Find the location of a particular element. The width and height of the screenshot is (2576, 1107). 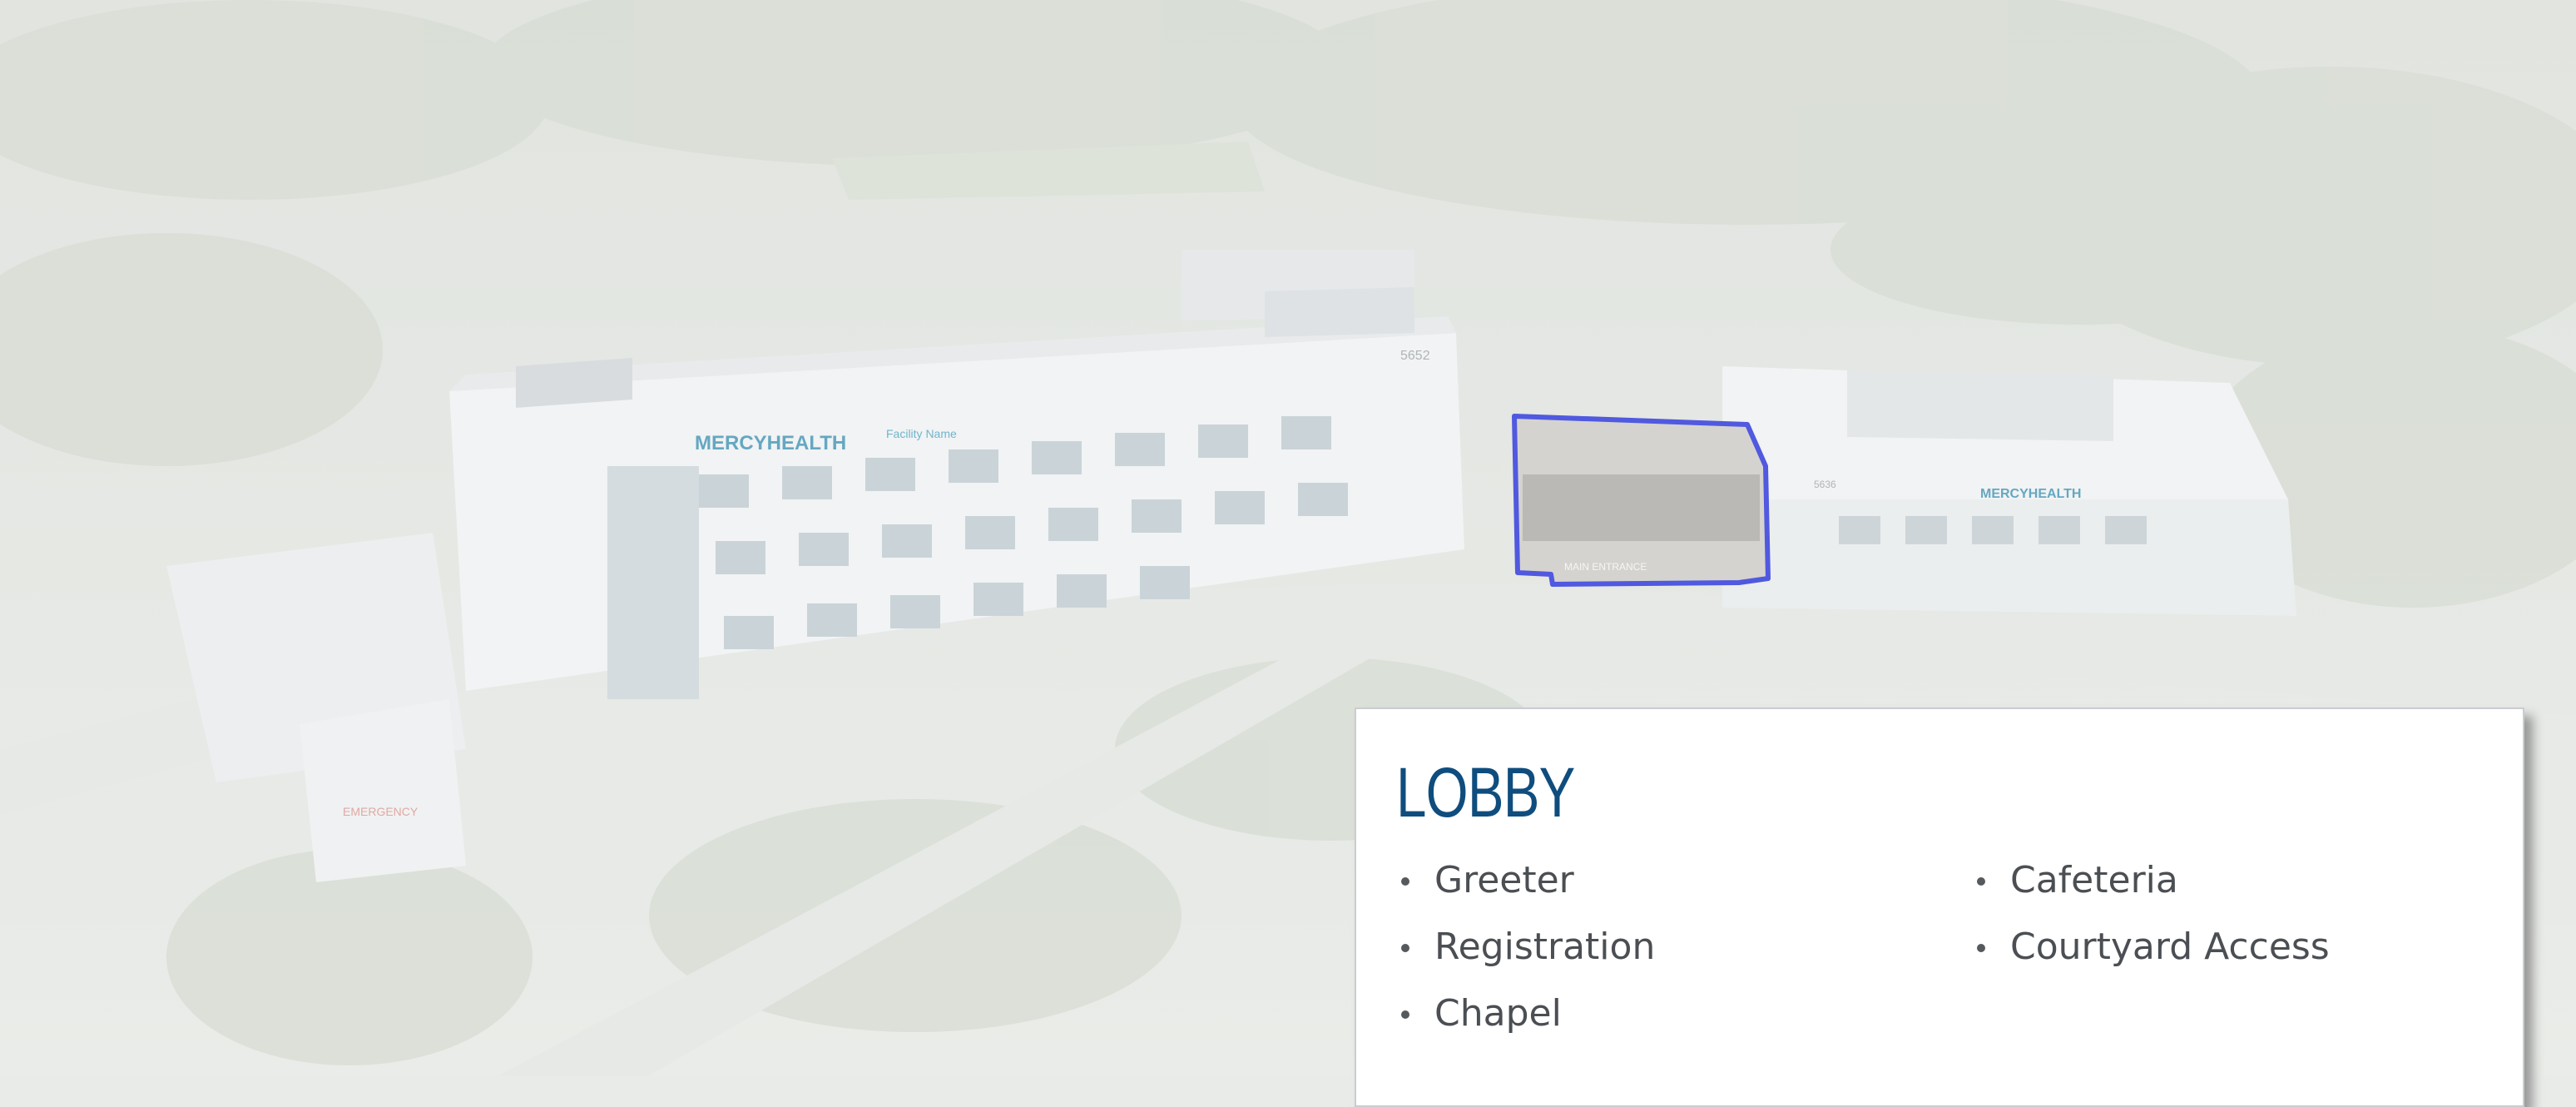

amenity-list-left: Greeter Registration Chapel is located at coordinates (1525, 955).